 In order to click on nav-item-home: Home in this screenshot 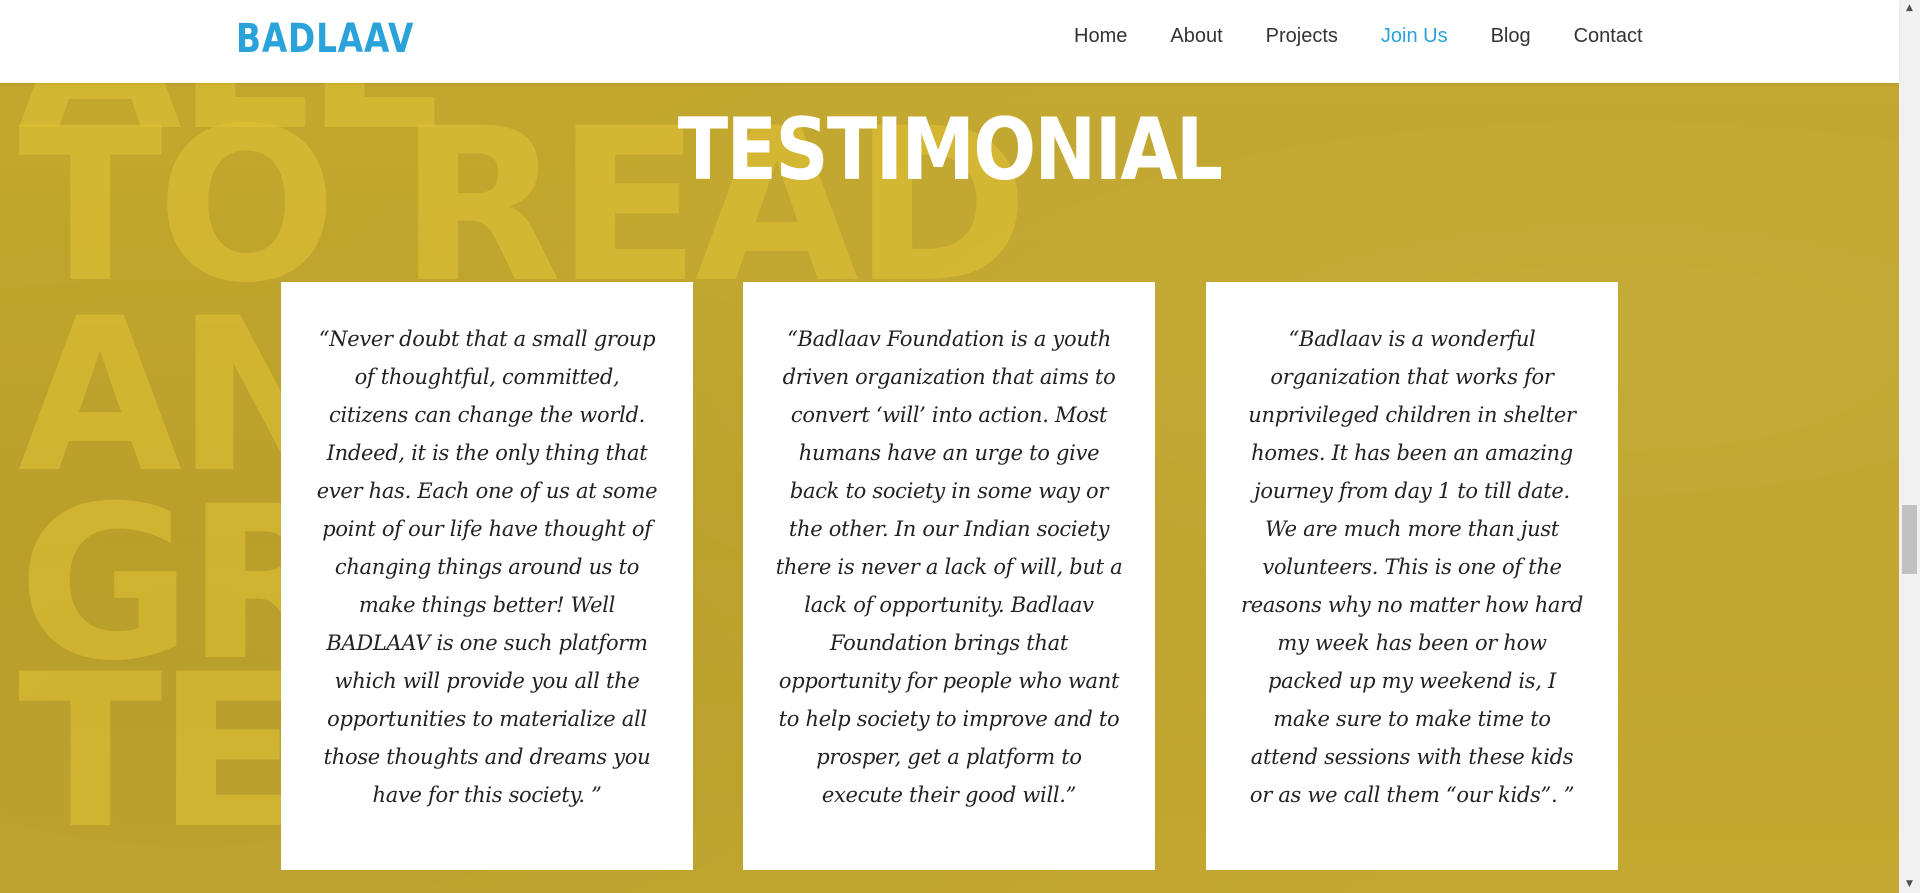, I will do `click(1100, 36)`.